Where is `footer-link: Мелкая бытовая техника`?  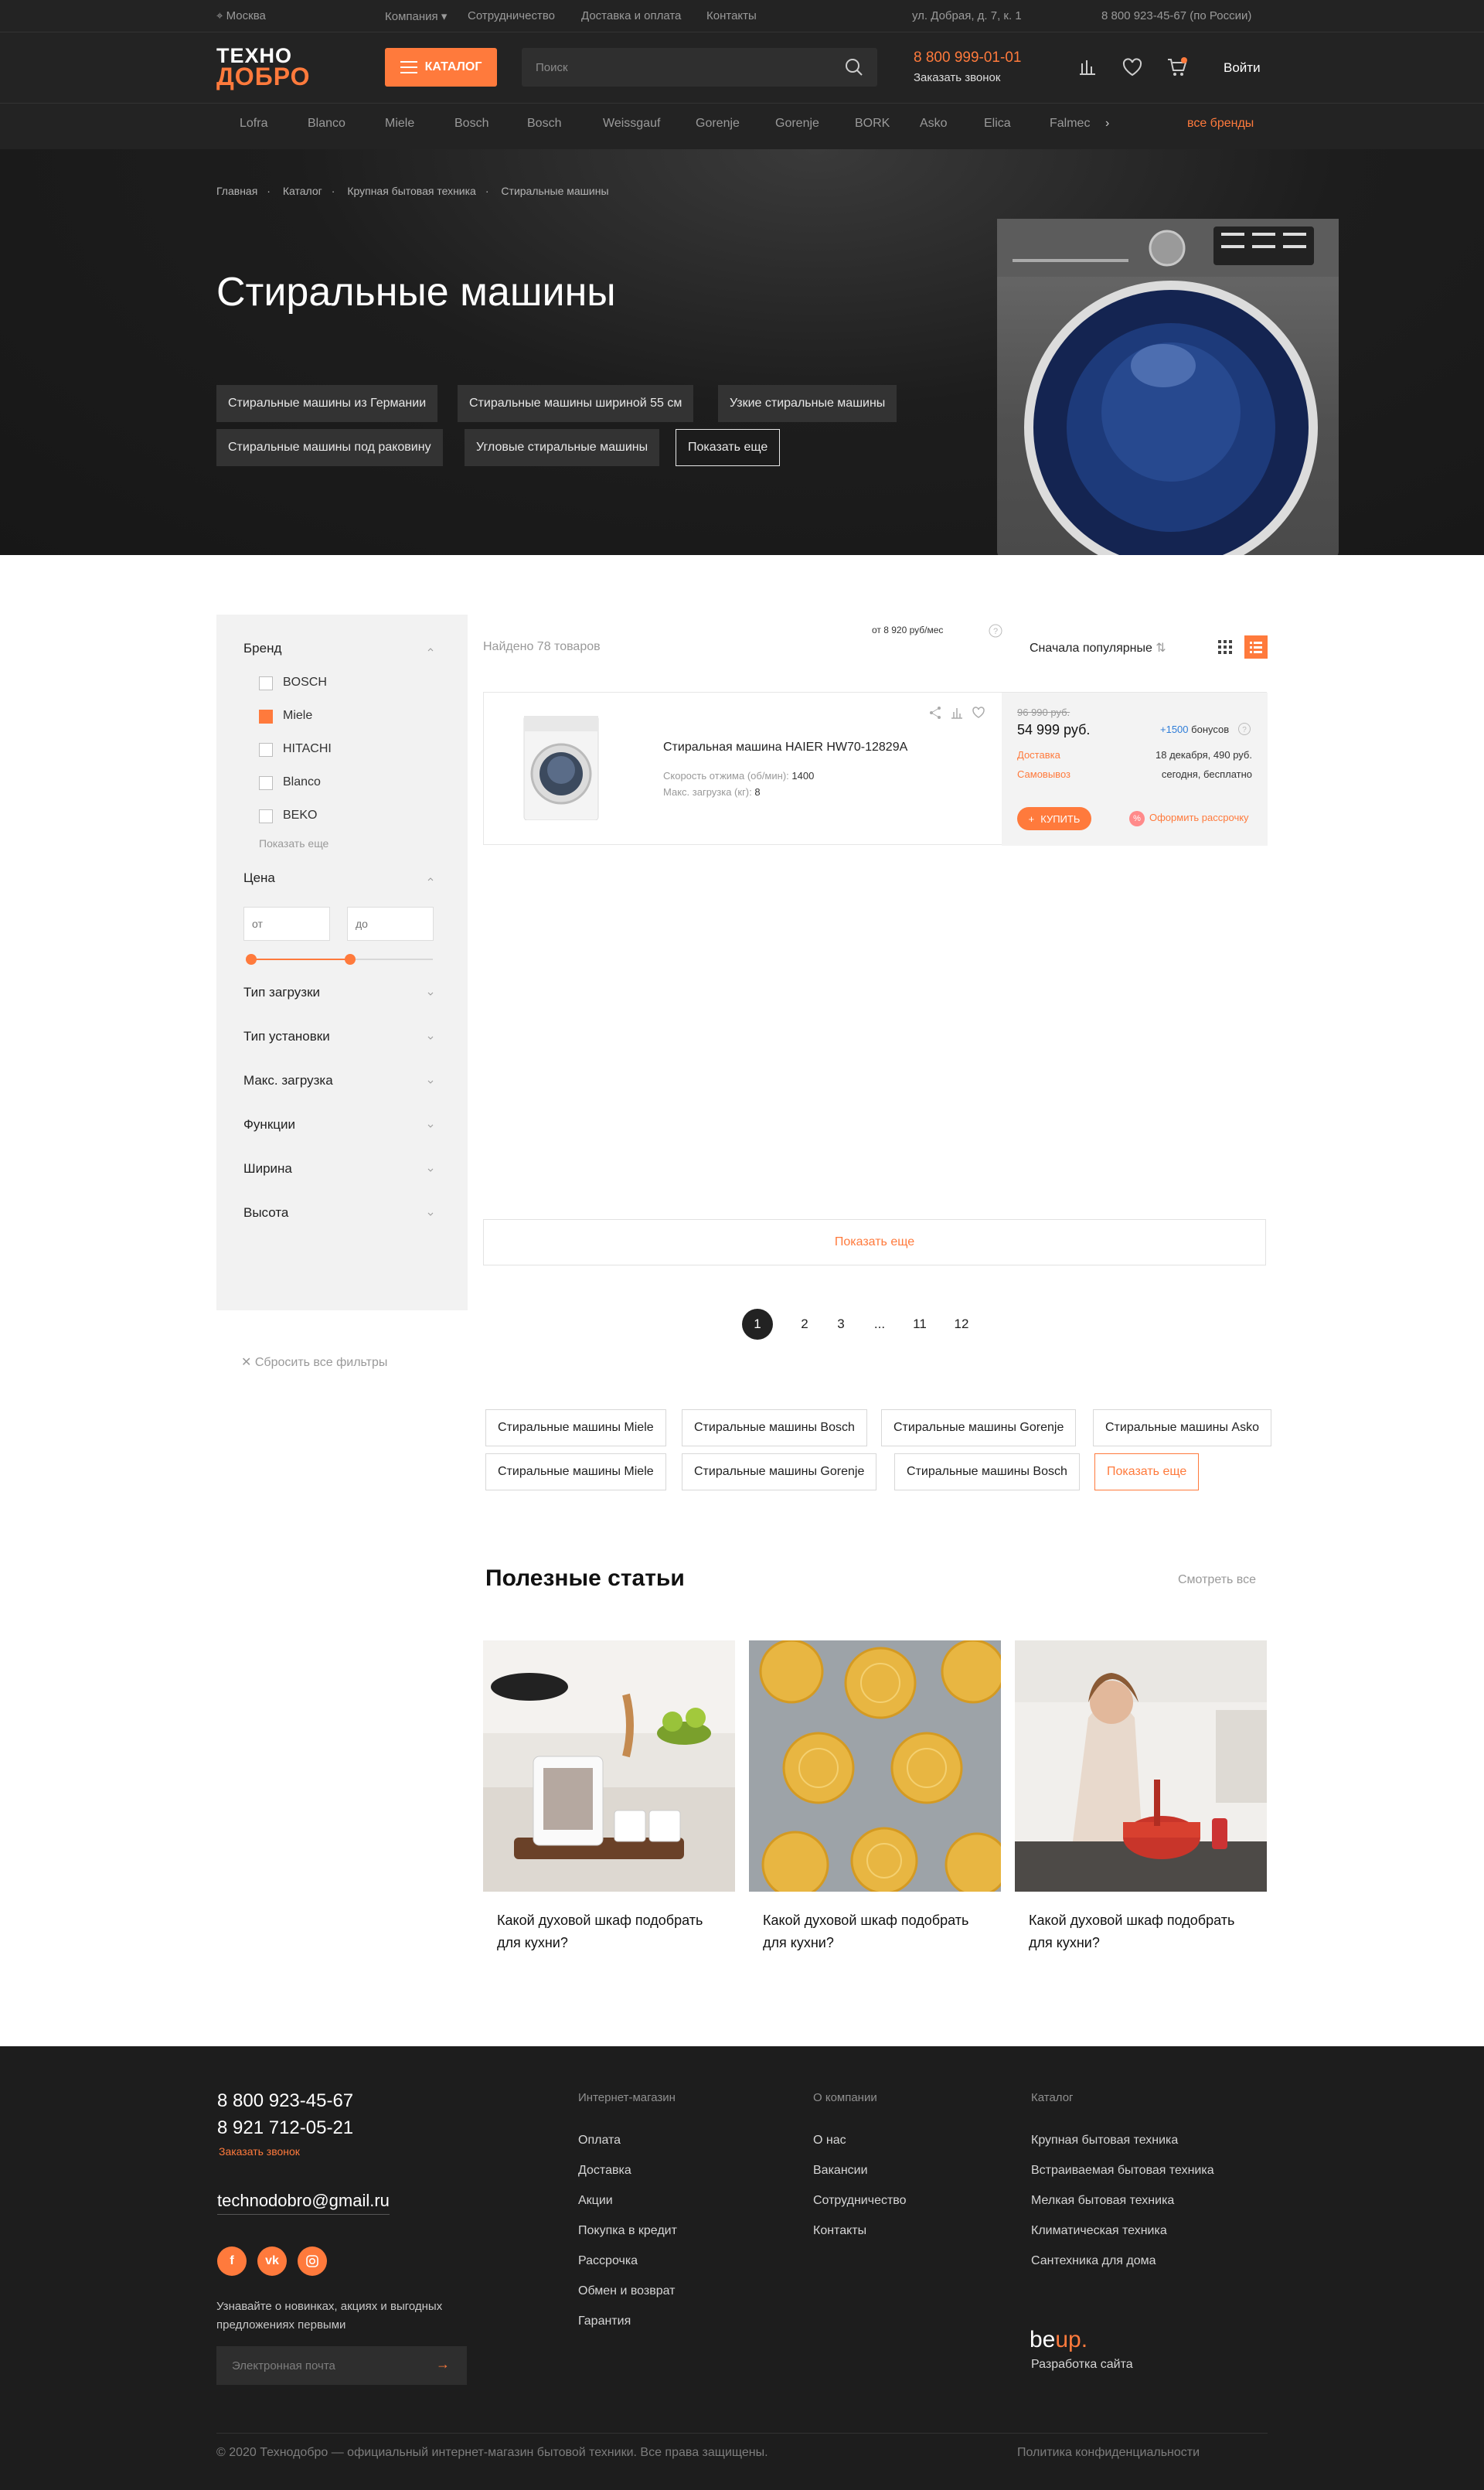 footer-link: Мелкая бытовая техника is located at coordinates (1102, 2201).